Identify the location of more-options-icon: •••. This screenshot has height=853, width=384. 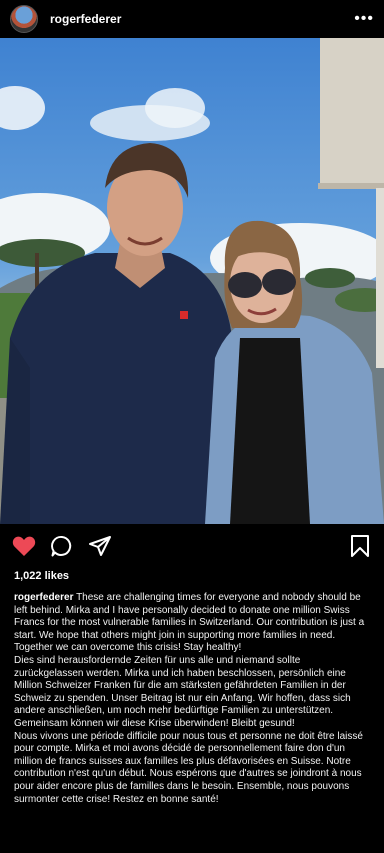
(364, 19).